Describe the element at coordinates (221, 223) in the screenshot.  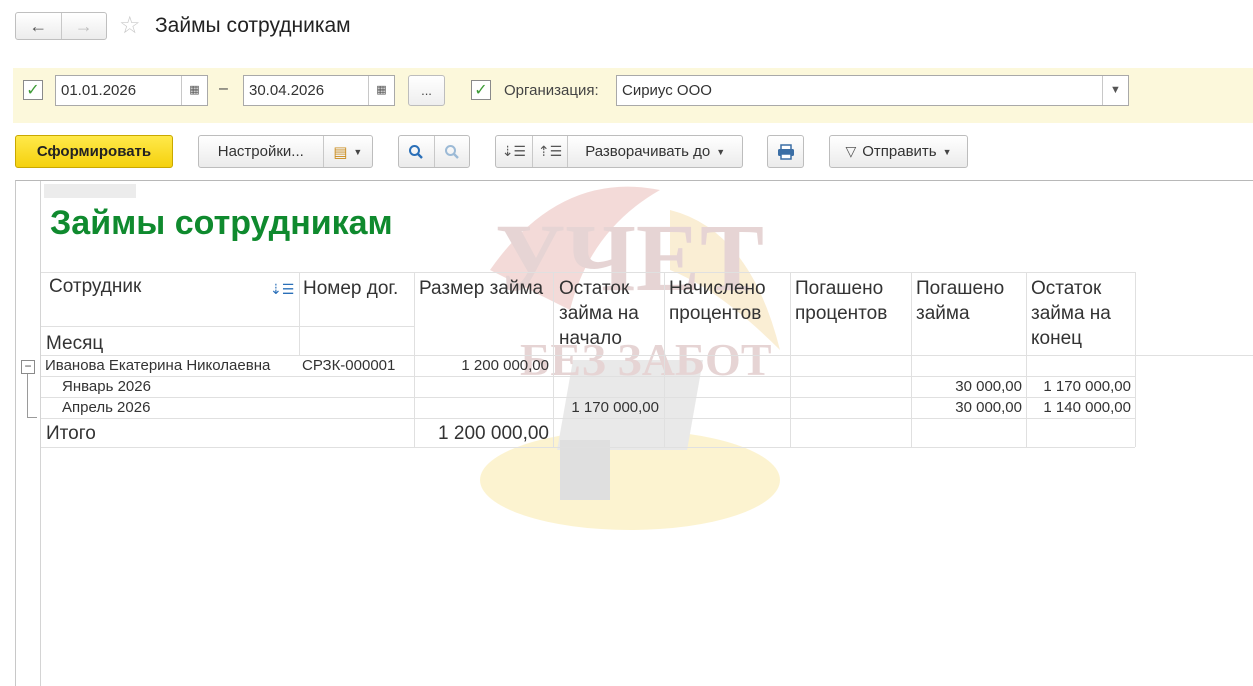
I see `report-title: Займы сотрудникам` at that location.